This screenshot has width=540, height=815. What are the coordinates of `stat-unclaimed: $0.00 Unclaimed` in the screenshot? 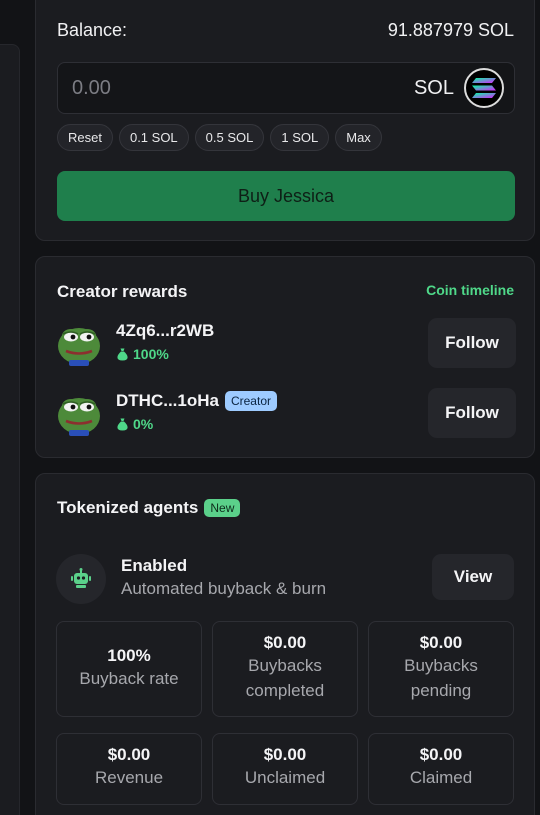 It's located at (285, 769).